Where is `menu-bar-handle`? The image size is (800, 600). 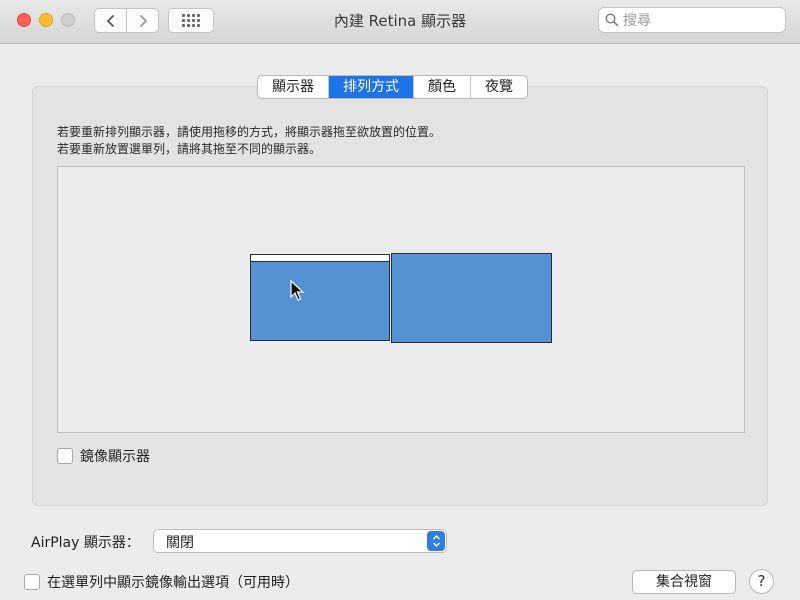 menu-bar-handle is located at coordinates (320, 258).